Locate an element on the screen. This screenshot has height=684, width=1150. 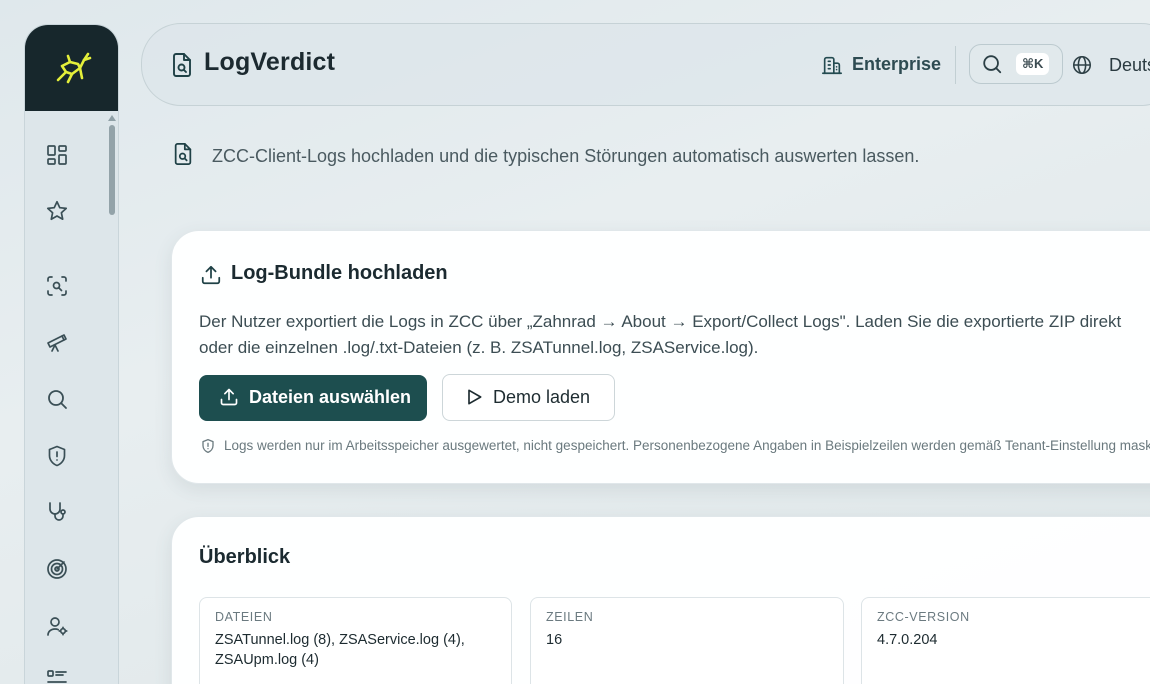
dashboard-icon is located at coordinates (57, 155).